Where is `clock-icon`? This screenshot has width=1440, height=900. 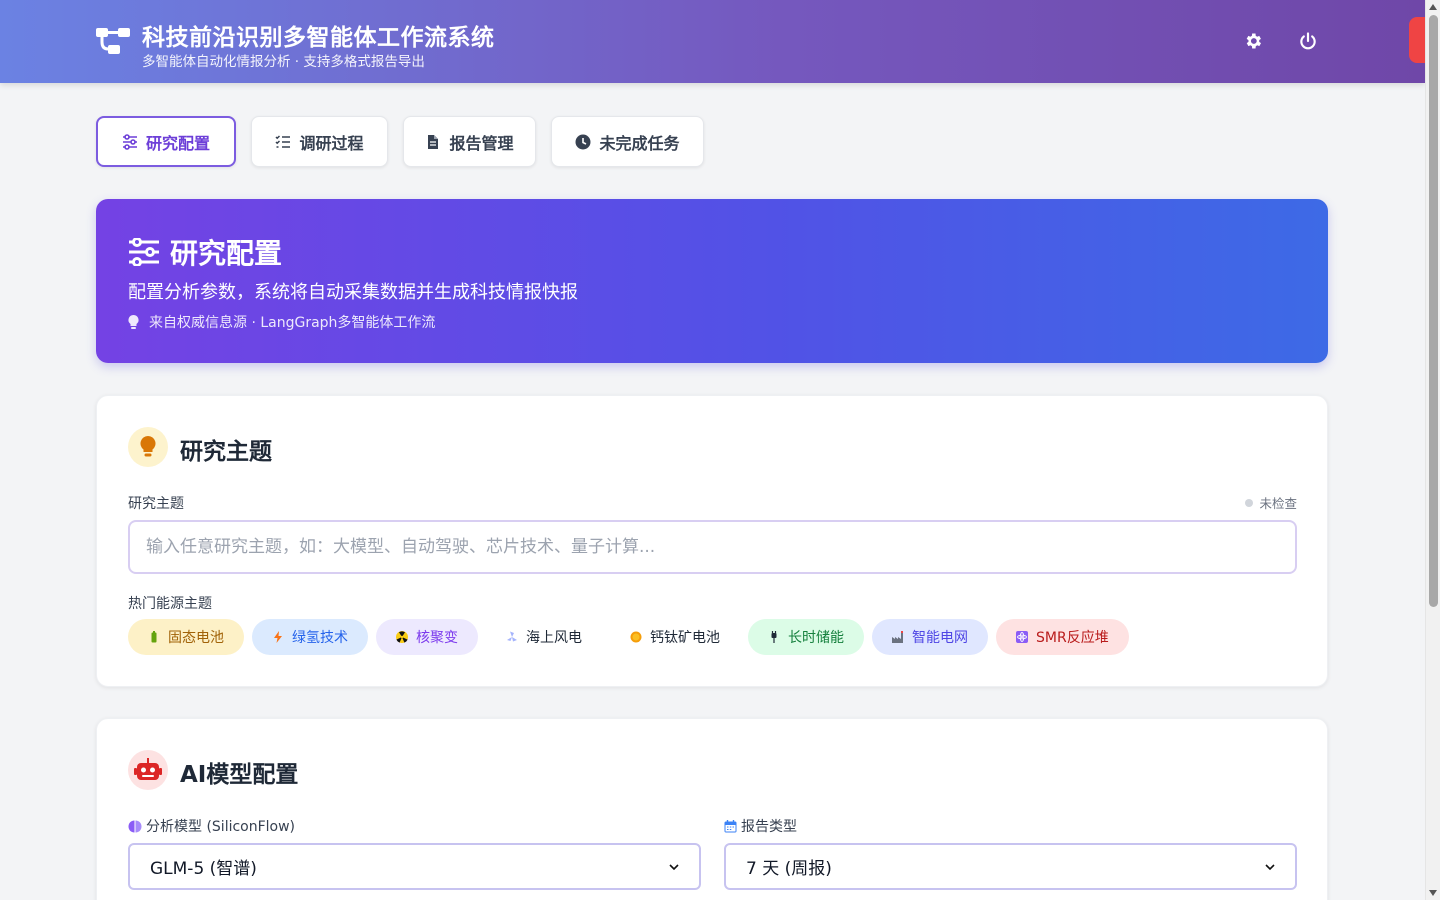
clock-icon is located at coordinates (583, 141).